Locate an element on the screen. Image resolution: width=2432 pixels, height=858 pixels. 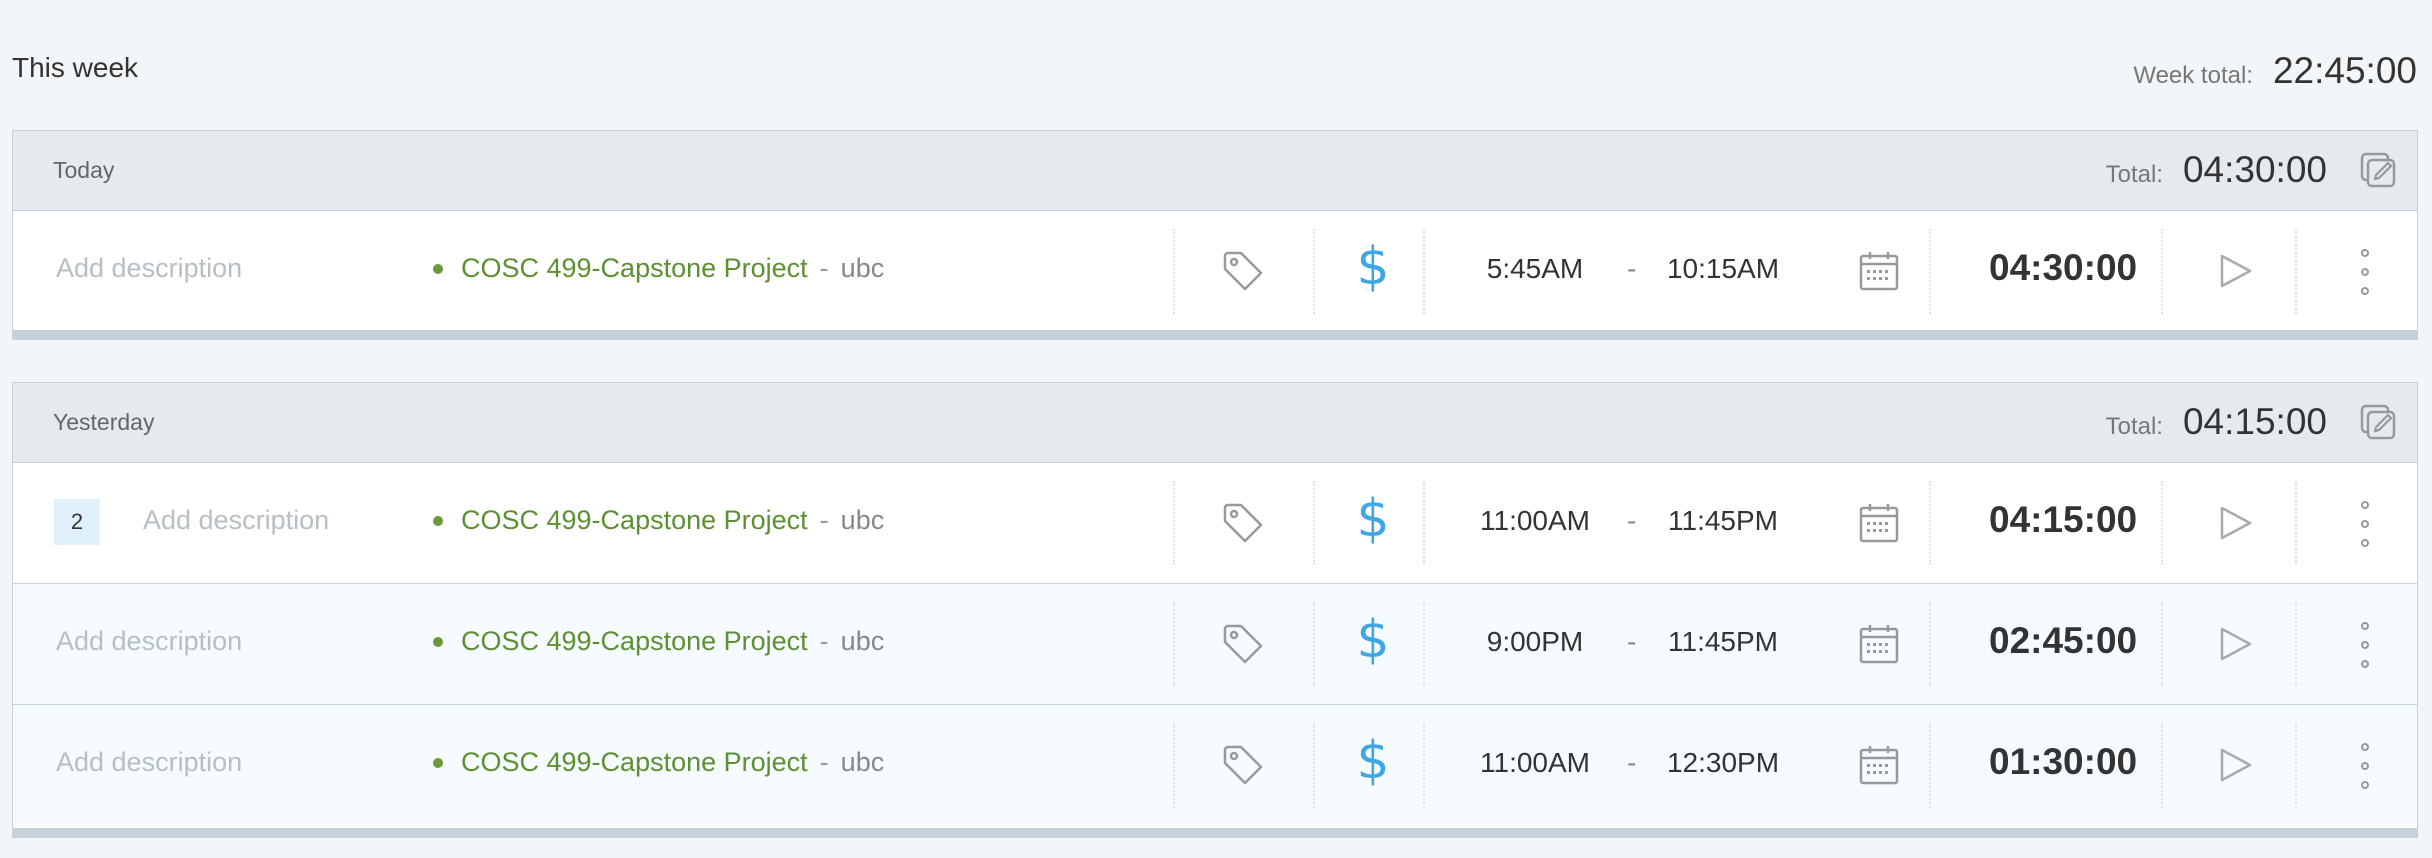
day-header: Today Total: 04:30:00 is located at coordinates (1215, 171).